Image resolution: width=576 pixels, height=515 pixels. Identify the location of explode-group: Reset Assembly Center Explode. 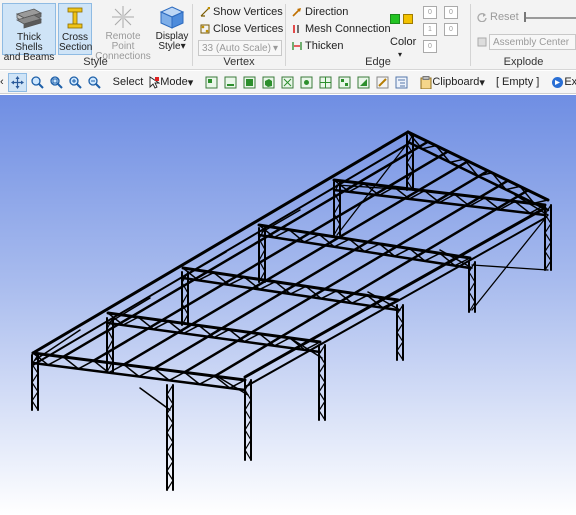
(523, 35).